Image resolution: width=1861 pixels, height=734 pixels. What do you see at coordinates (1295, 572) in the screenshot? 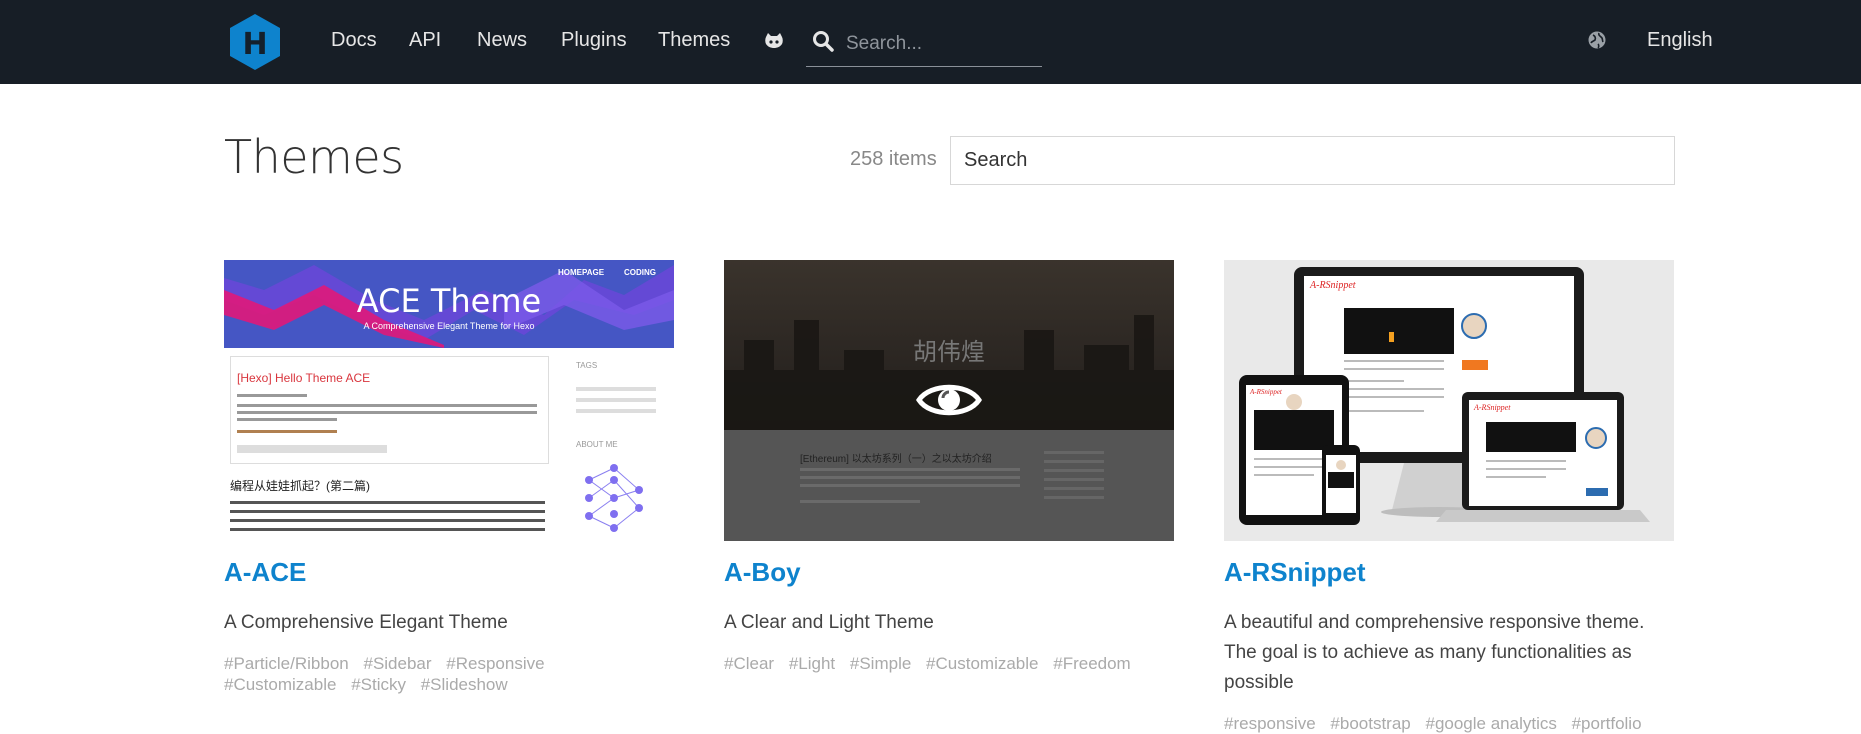
I see `theme-name-a-rsnippet: A-RSnippet` at bounding box center [1295, 572].